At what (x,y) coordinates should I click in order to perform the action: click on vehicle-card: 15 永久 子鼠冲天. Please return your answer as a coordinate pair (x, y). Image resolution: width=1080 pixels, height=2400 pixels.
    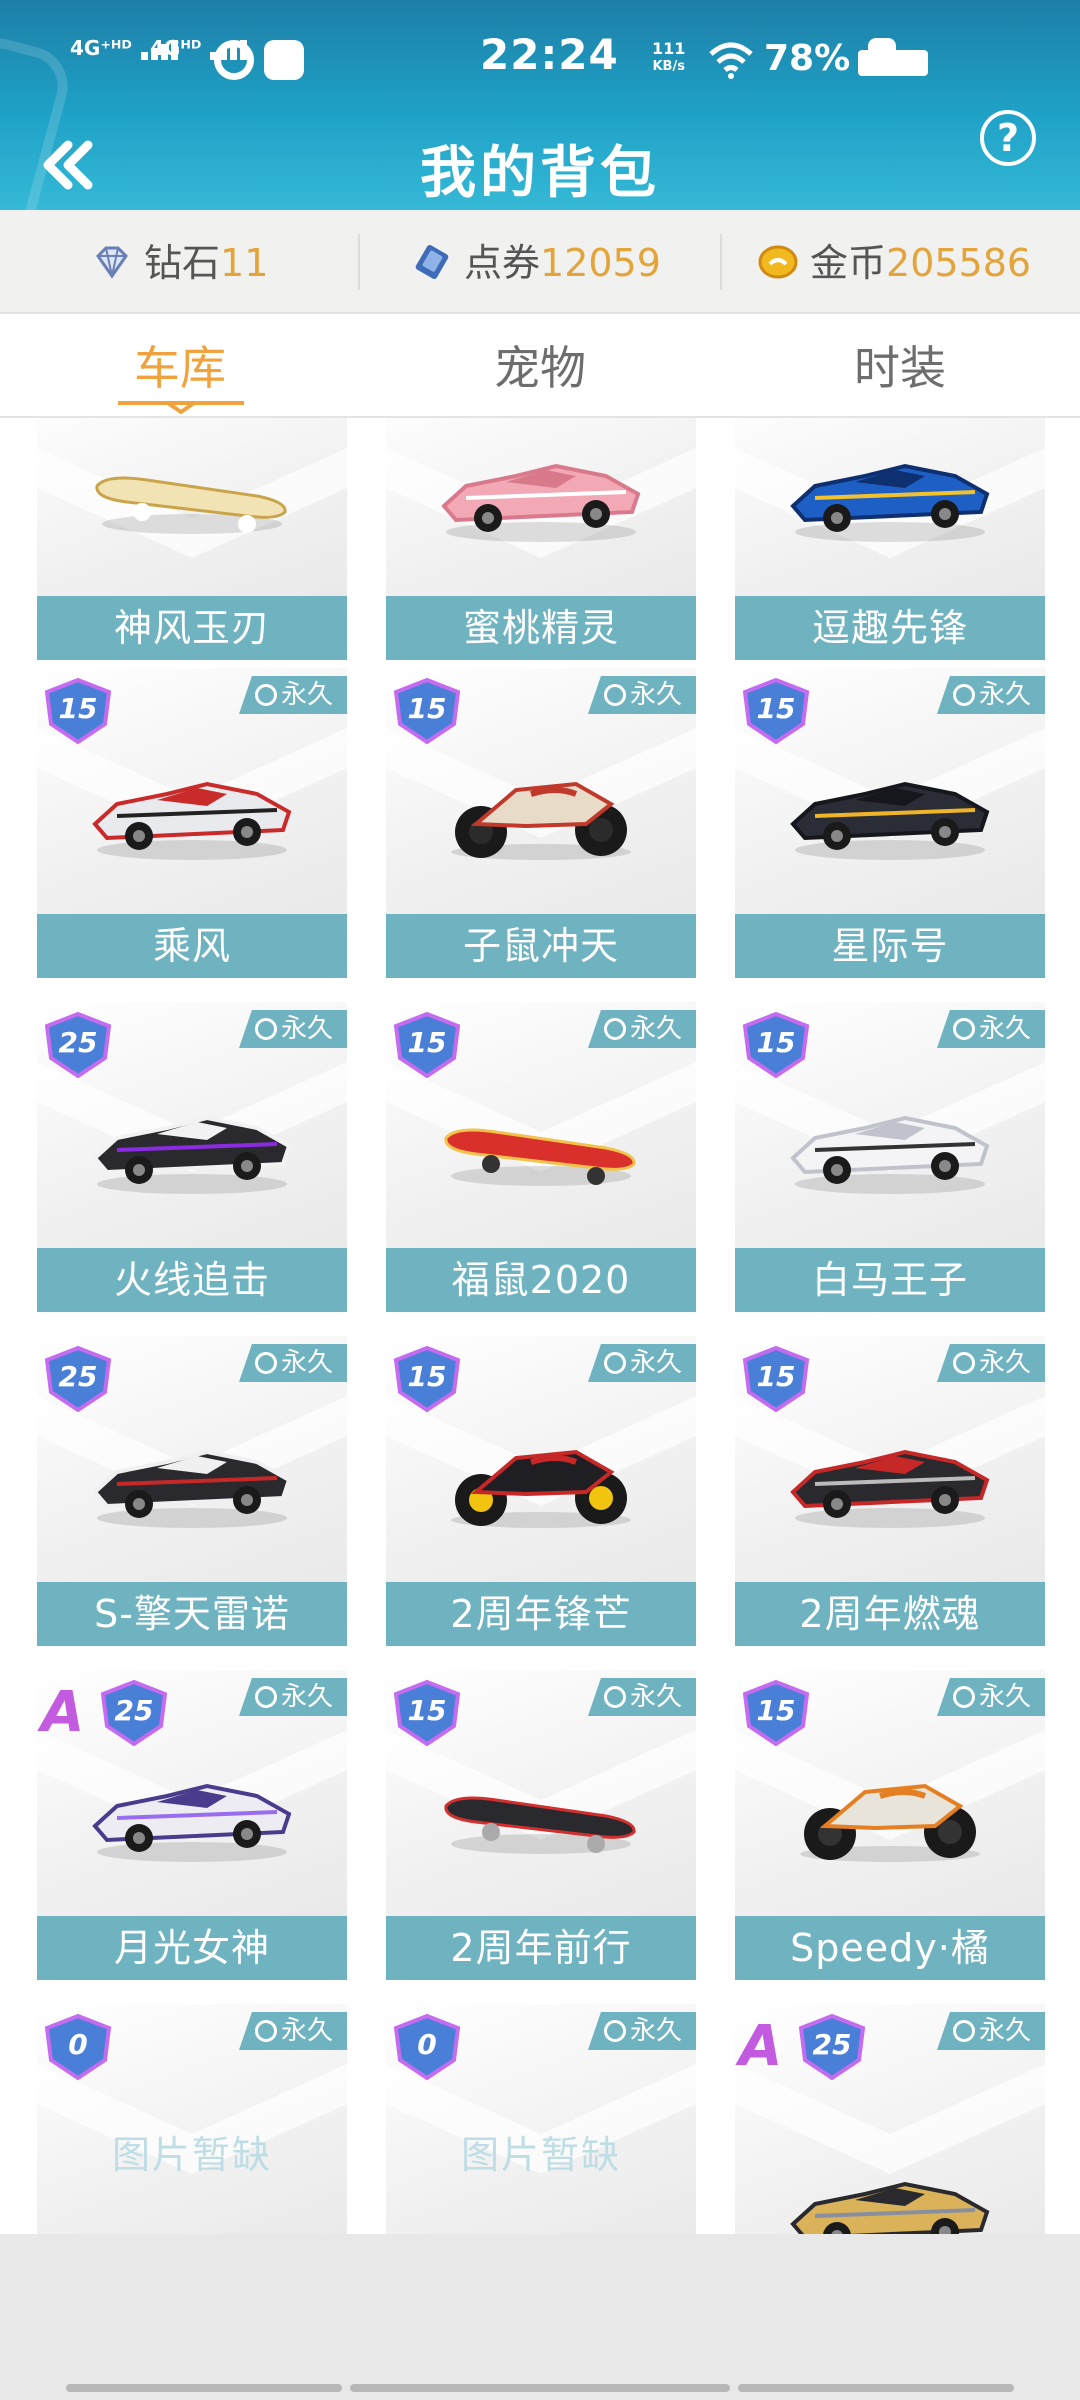
    Looking at the image, I should click on (541, 823).